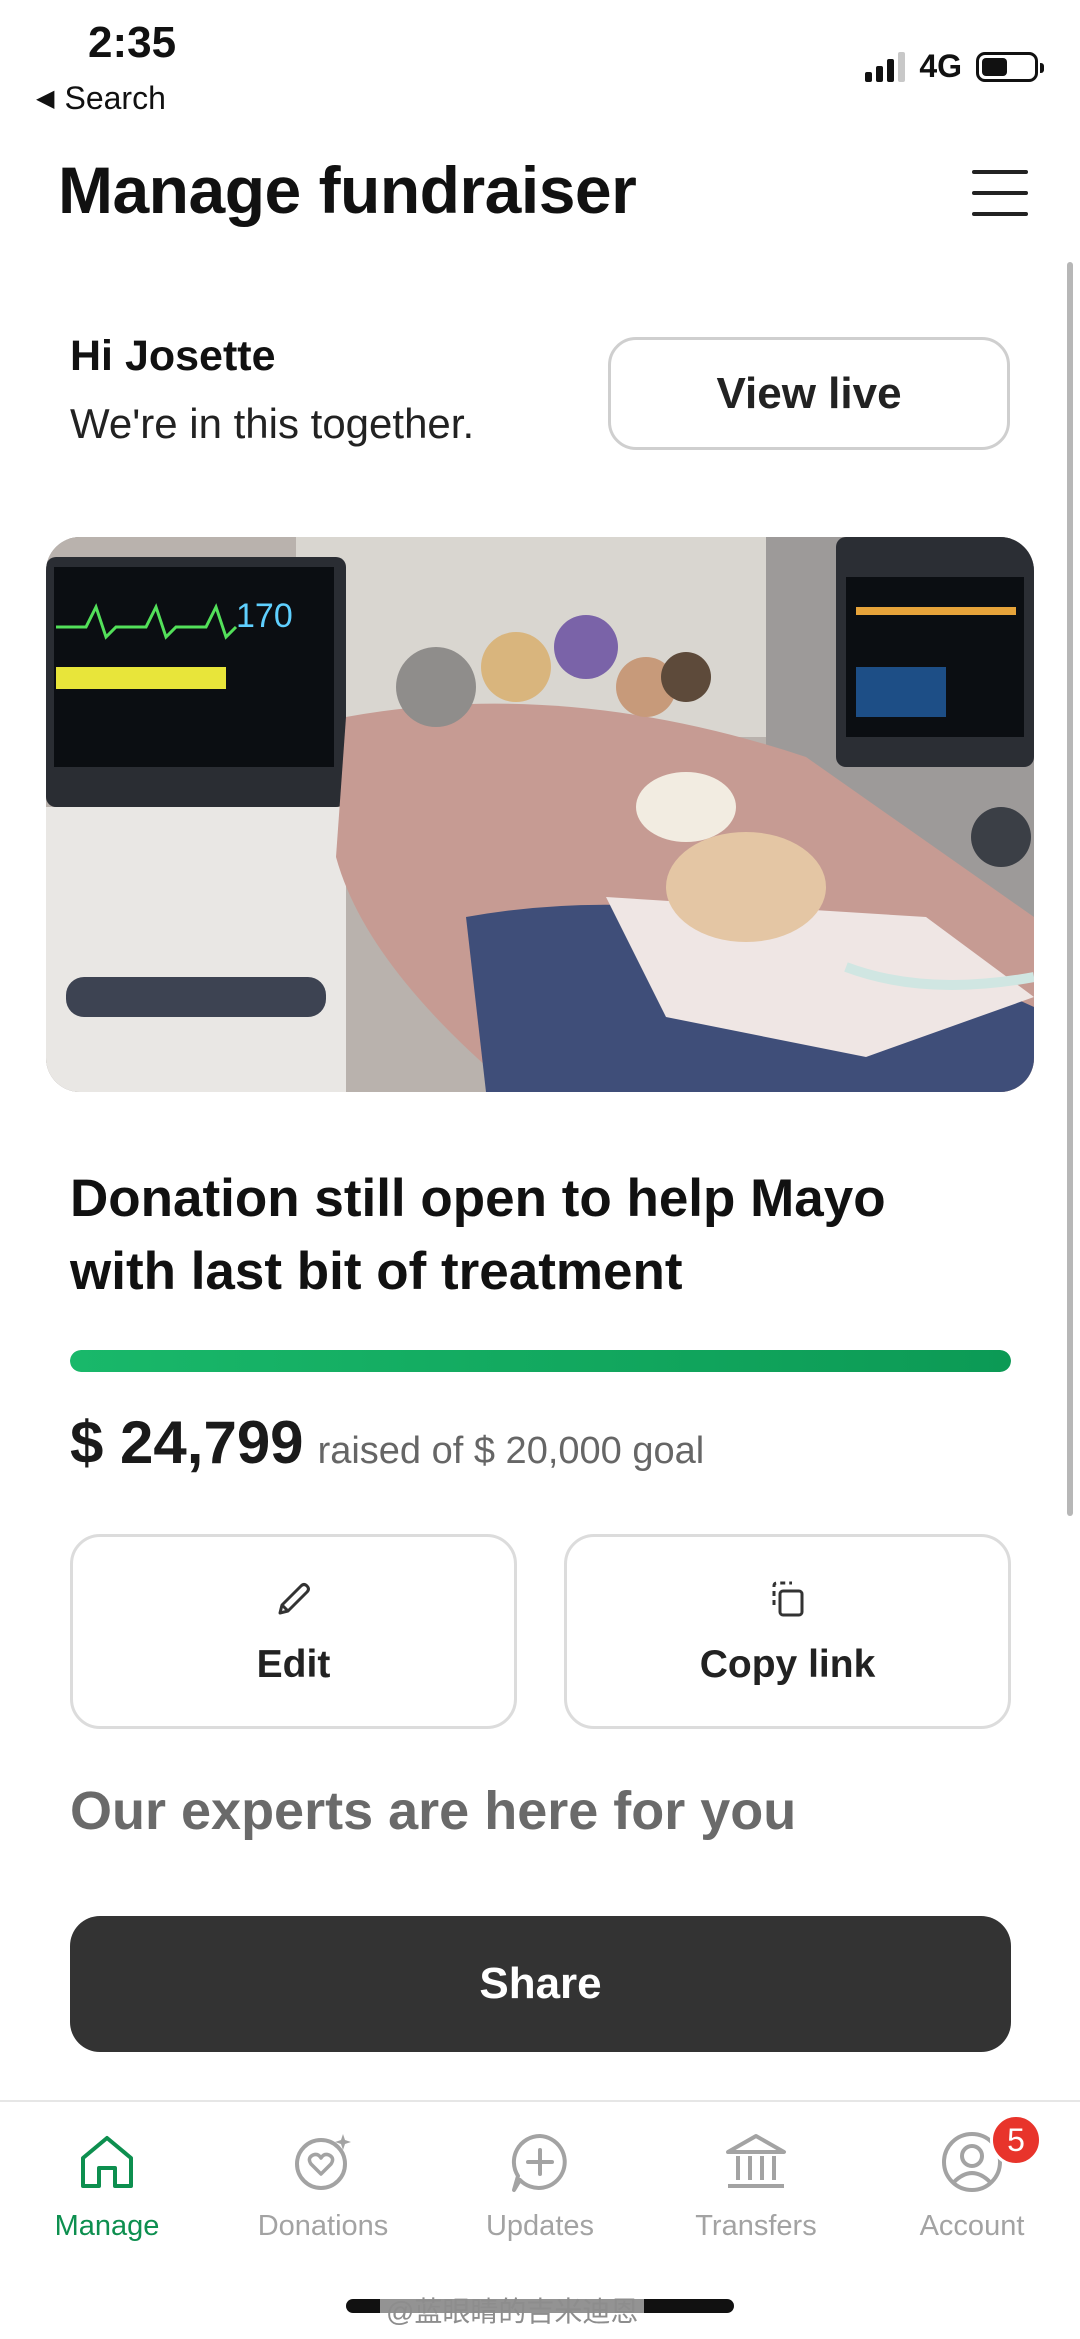 This screenshot has width=1080, height=2339. I want to click on tab-label: Updates, so click(539, 2226).